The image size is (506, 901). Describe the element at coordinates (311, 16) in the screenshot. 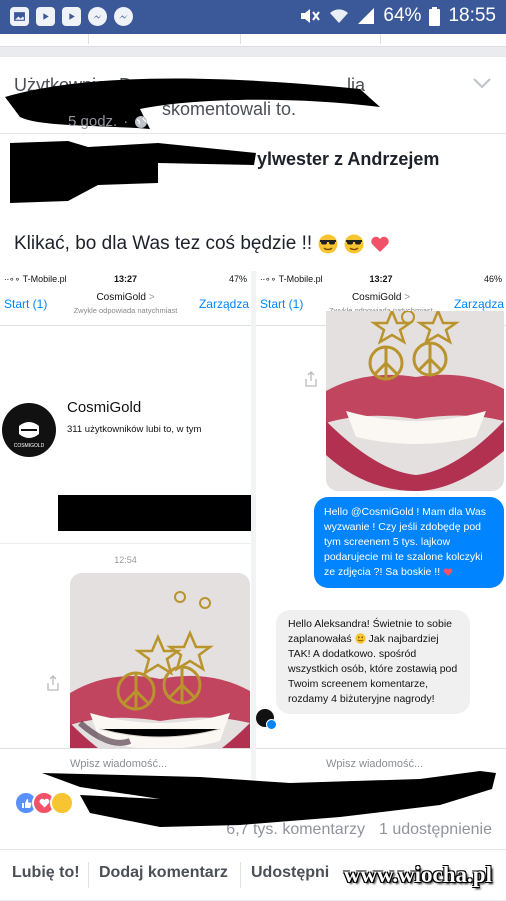

I see `mute-icon` at that location.